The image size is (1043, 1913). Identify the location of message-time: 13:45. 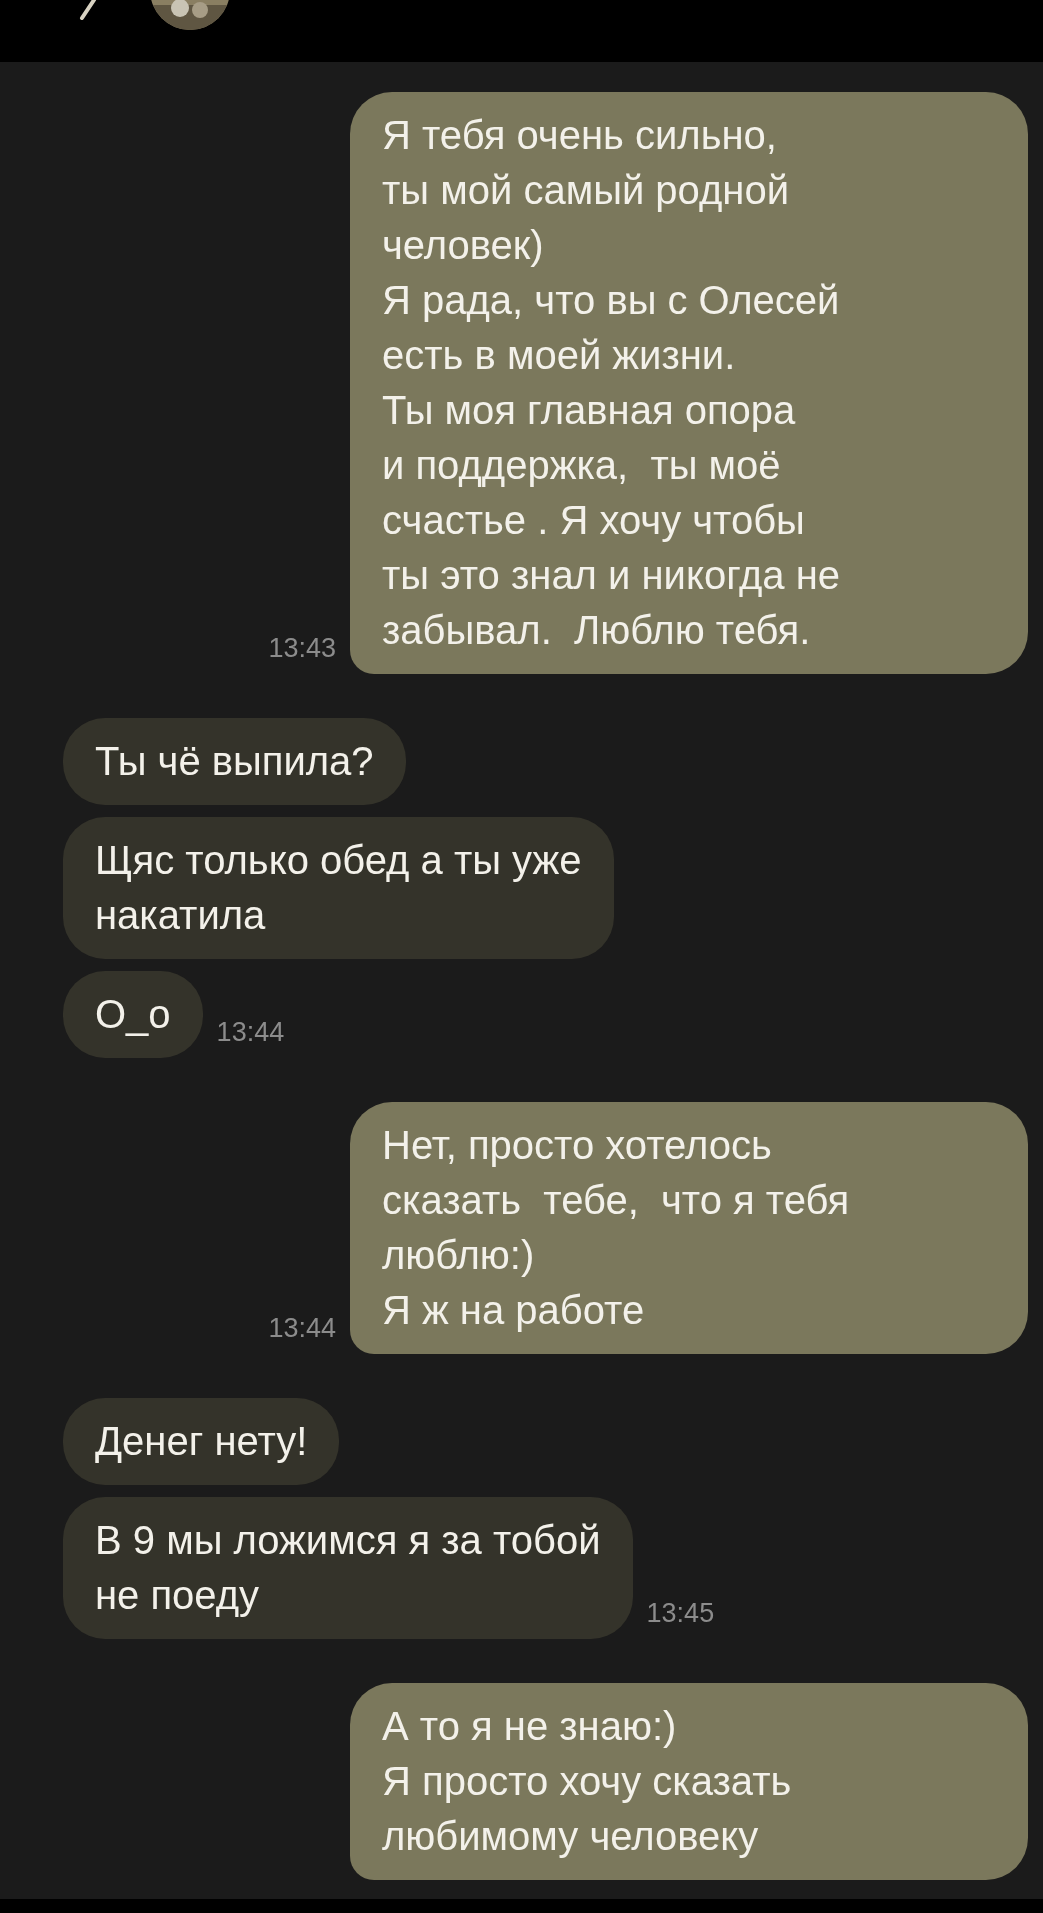
(680, 1613).